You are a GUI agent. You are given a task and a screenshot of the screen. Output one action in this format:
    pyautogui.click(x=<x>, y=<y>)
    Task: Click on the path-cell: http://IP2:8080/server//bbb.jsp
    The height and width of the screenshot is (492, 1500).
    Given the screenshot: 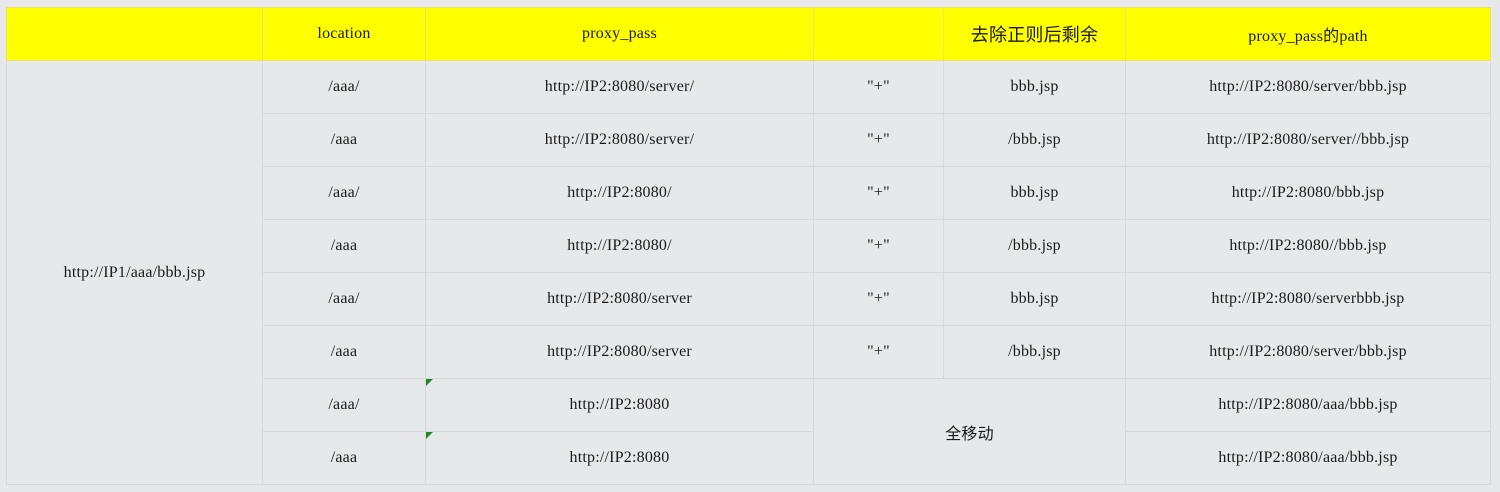 What is the action you would take?
    pyautogui.click(x=1308, y=140)
    